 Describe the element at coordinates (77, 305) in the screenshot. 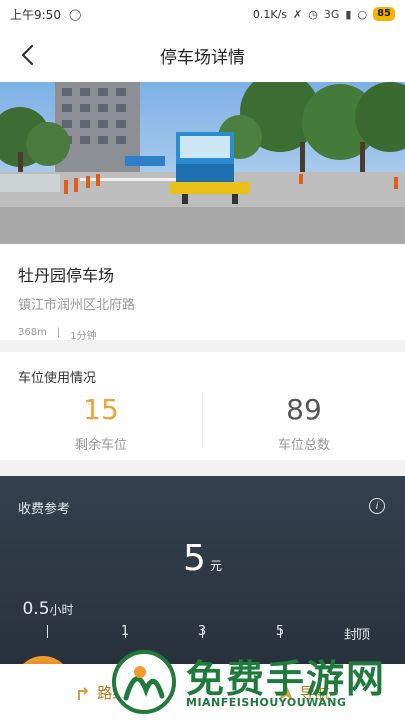

I see `lot-address: 镇江市润州区北府路` at that location.